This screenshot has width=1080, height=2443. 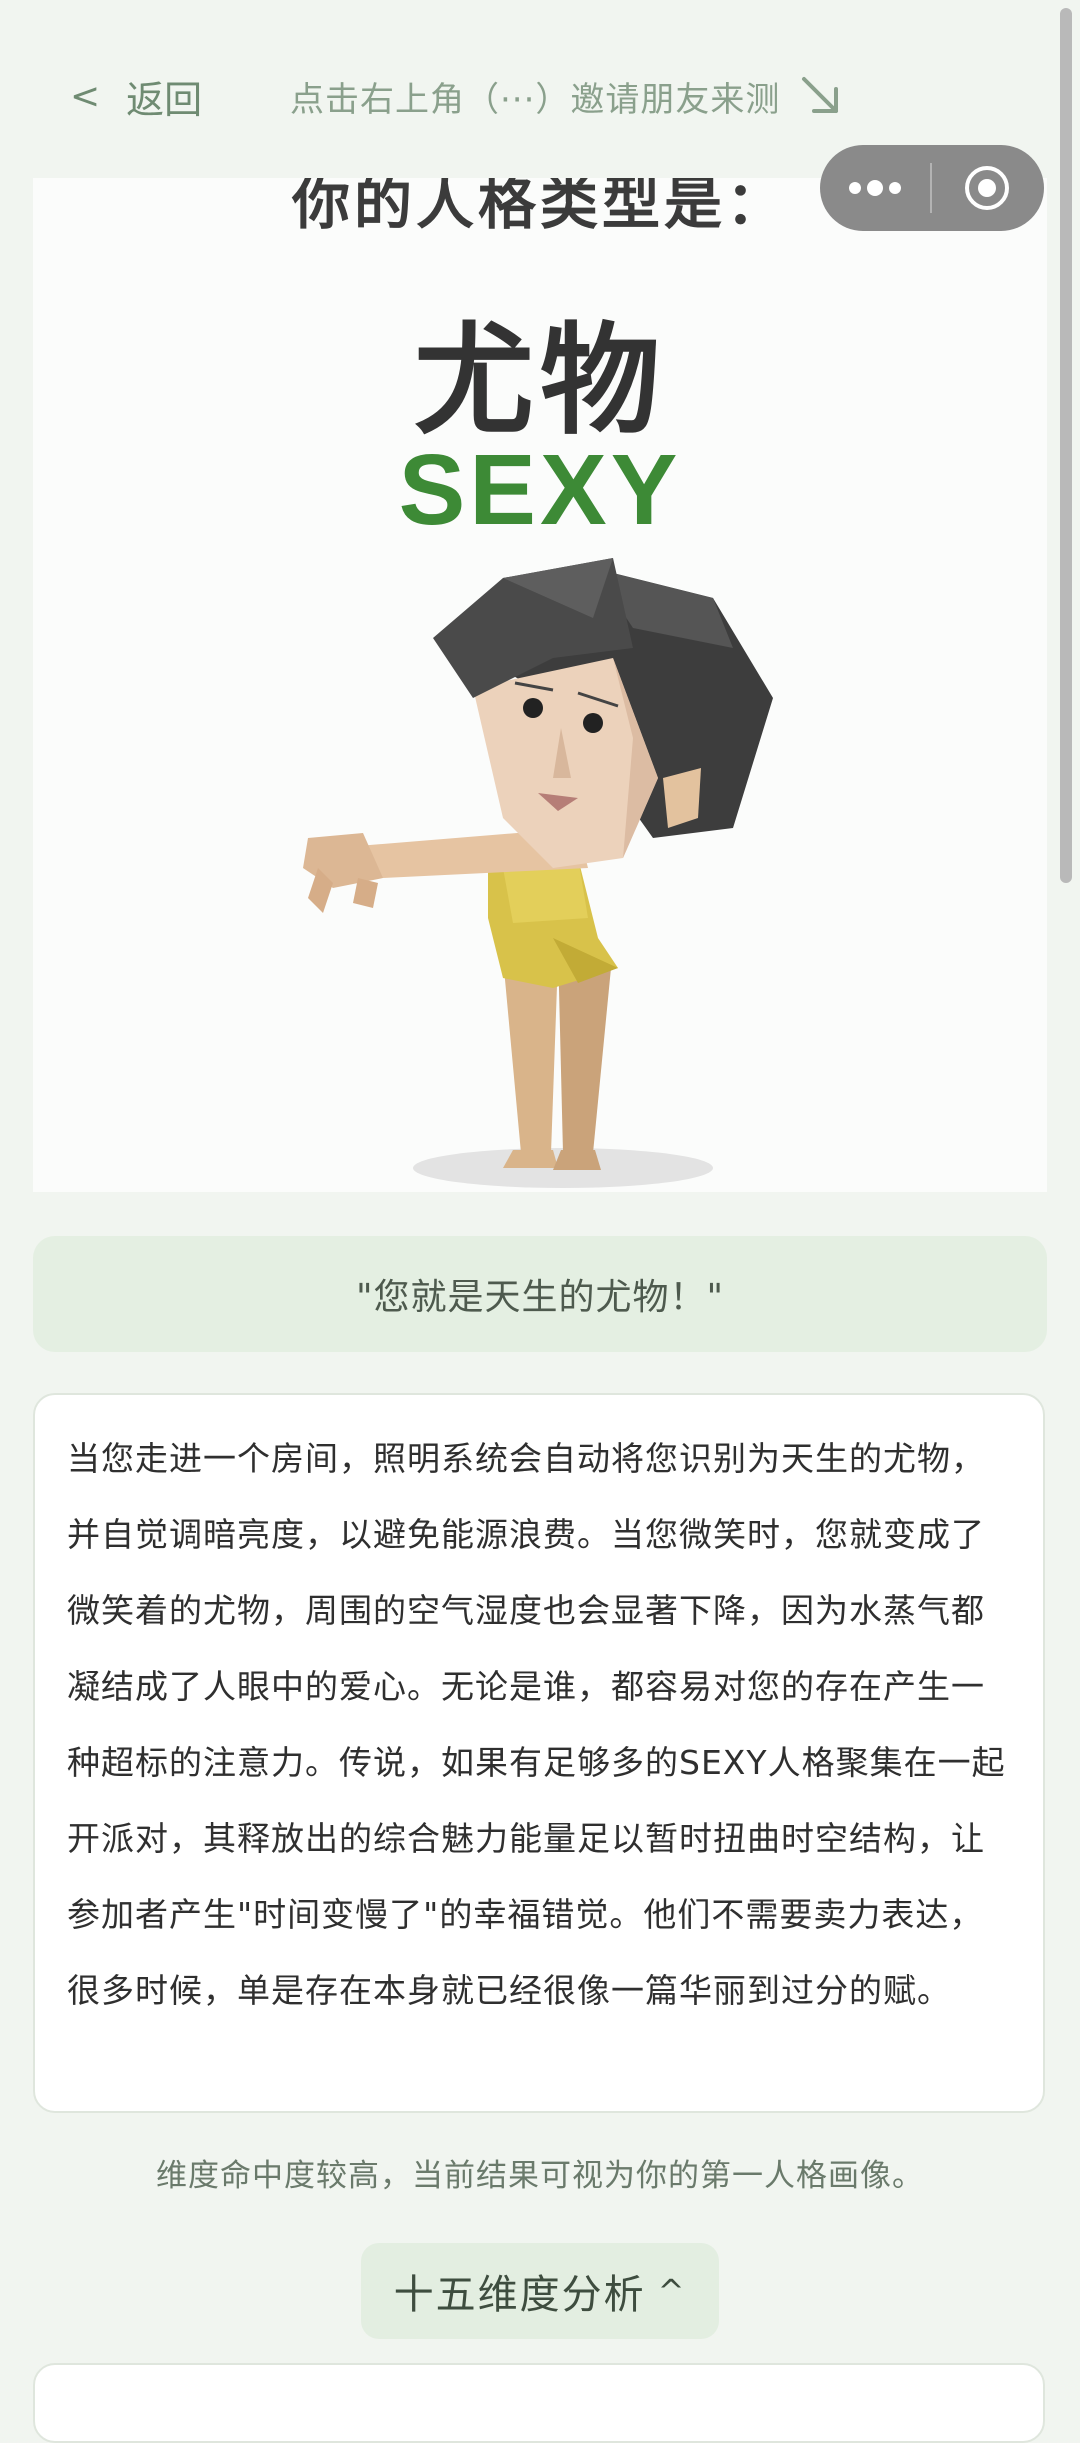 I want to click on arrow-down-right-icon, so click(x=820, y=95).